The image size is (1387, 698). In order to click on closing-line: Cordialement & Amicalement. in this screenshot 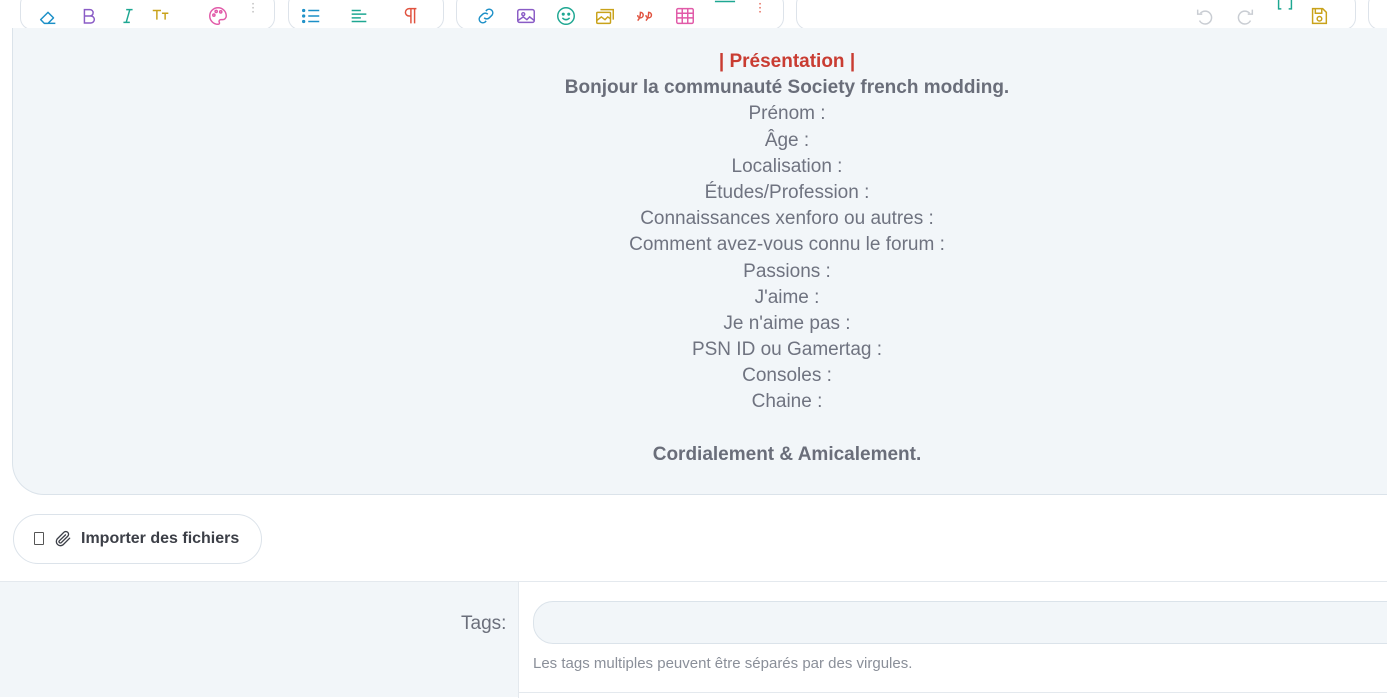, I will do `click(787, 454)`.